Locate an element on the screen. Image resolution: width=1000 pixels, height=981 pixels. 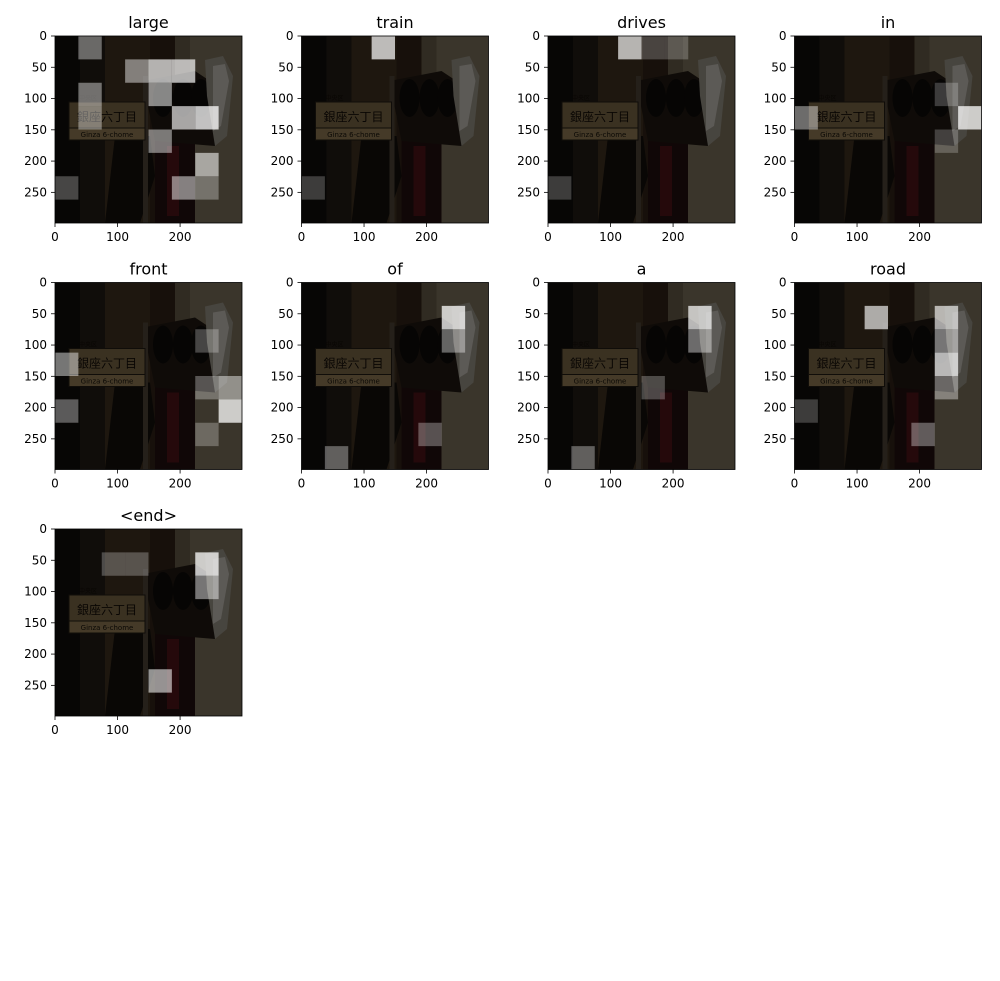
attention-panel: train 0 100 200 0 50 100 150 200 250 is located at coordinates (380, 128).